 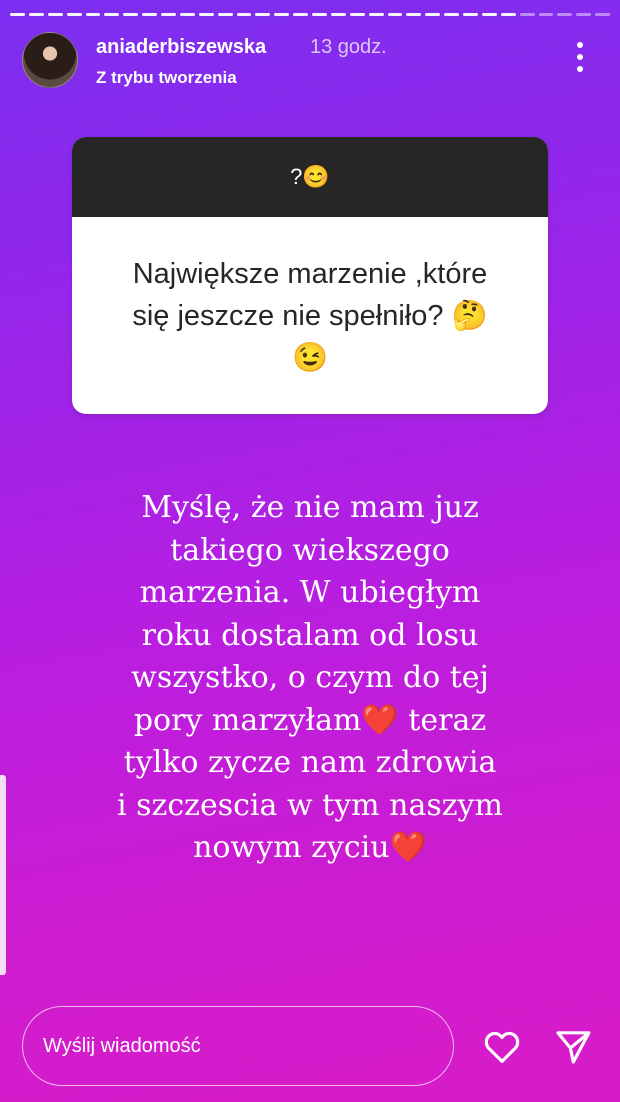 What do you see at coordinates (310, 177) in the screenshot?
I see `question-sticker-header: ?😊` at bounding box center [310, 177].